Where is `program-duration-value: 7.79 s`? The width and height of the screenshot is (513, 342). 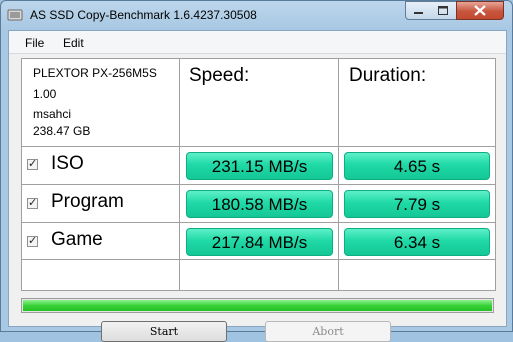
program-duration-value: 7.79 s is located at coordinates (417, 204).